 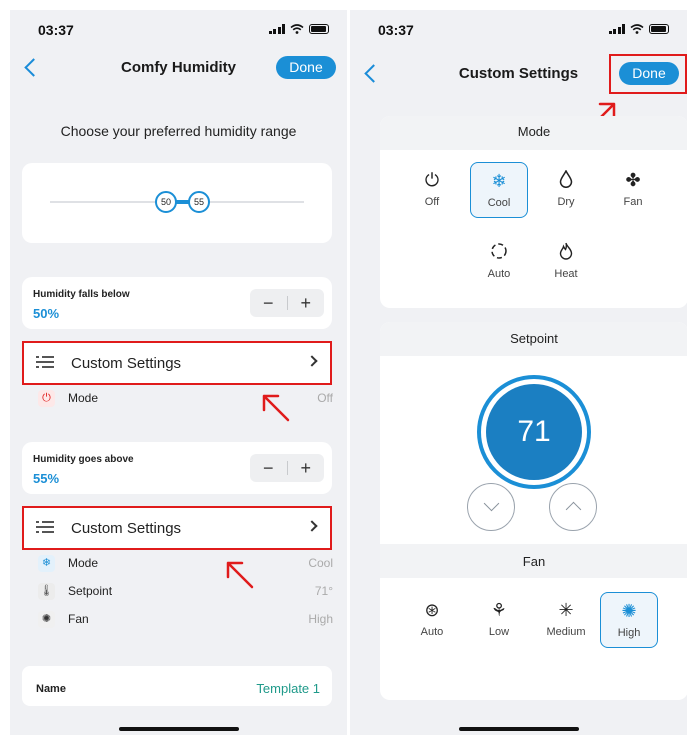 What do you see at coordinates (268, 468) in the screenshot?
I see `above-decrement-button: −` at bounding box center [268, 468].